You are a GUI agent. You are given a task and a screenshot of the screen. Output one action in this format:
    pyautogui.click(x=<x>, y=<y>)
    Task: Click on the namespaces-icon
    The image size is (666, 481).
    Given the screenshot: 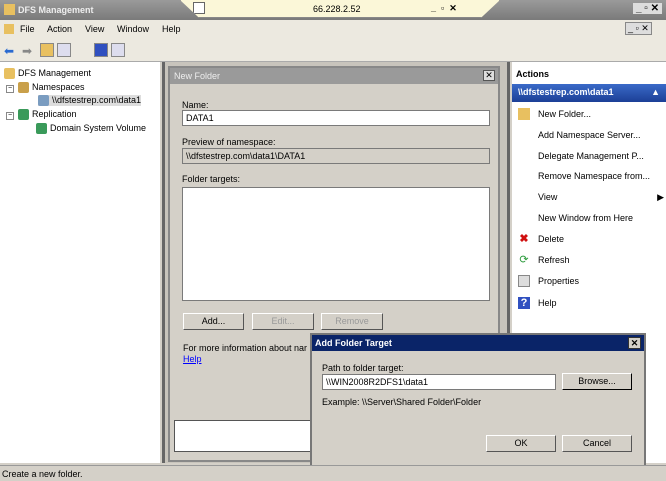 What is the action you would take?
    pyautogui.click(x=23, y=88)
    